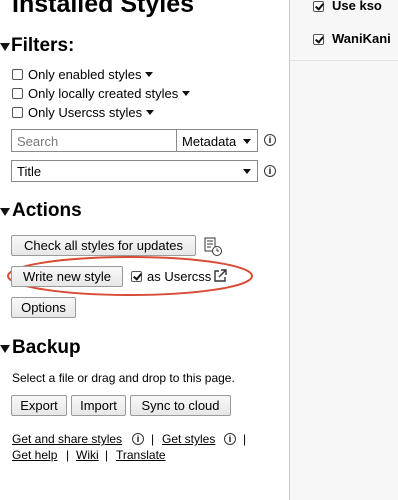 The image size is (398, 500). Describe the element at coordinates (138, 439) in the screenshot. I see `get-share-info-icon: i` at that location.